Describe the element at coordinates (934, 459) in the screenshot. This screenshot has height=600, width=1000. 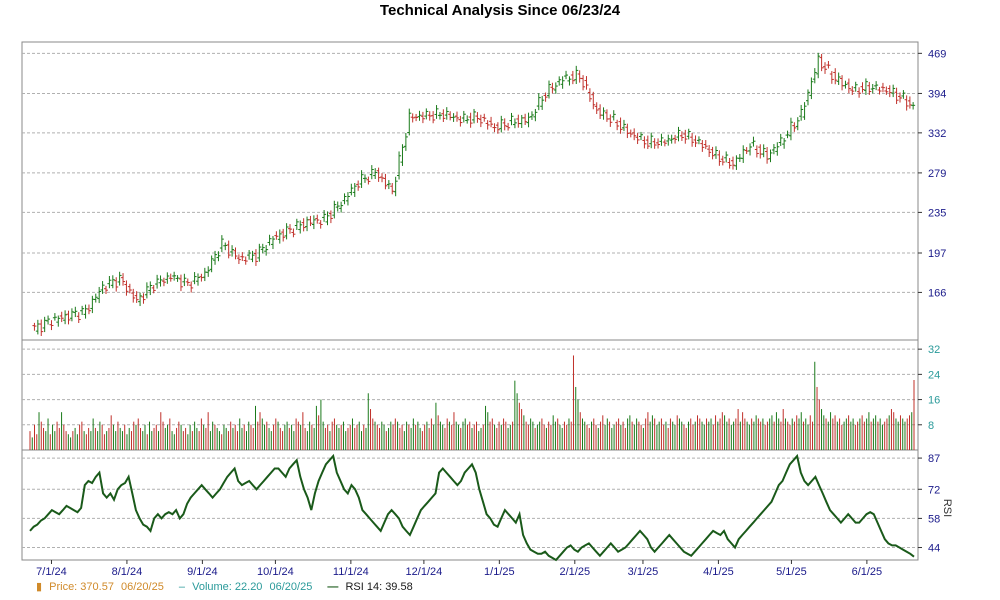
I see `rsi-tick-label: 87` at that location.